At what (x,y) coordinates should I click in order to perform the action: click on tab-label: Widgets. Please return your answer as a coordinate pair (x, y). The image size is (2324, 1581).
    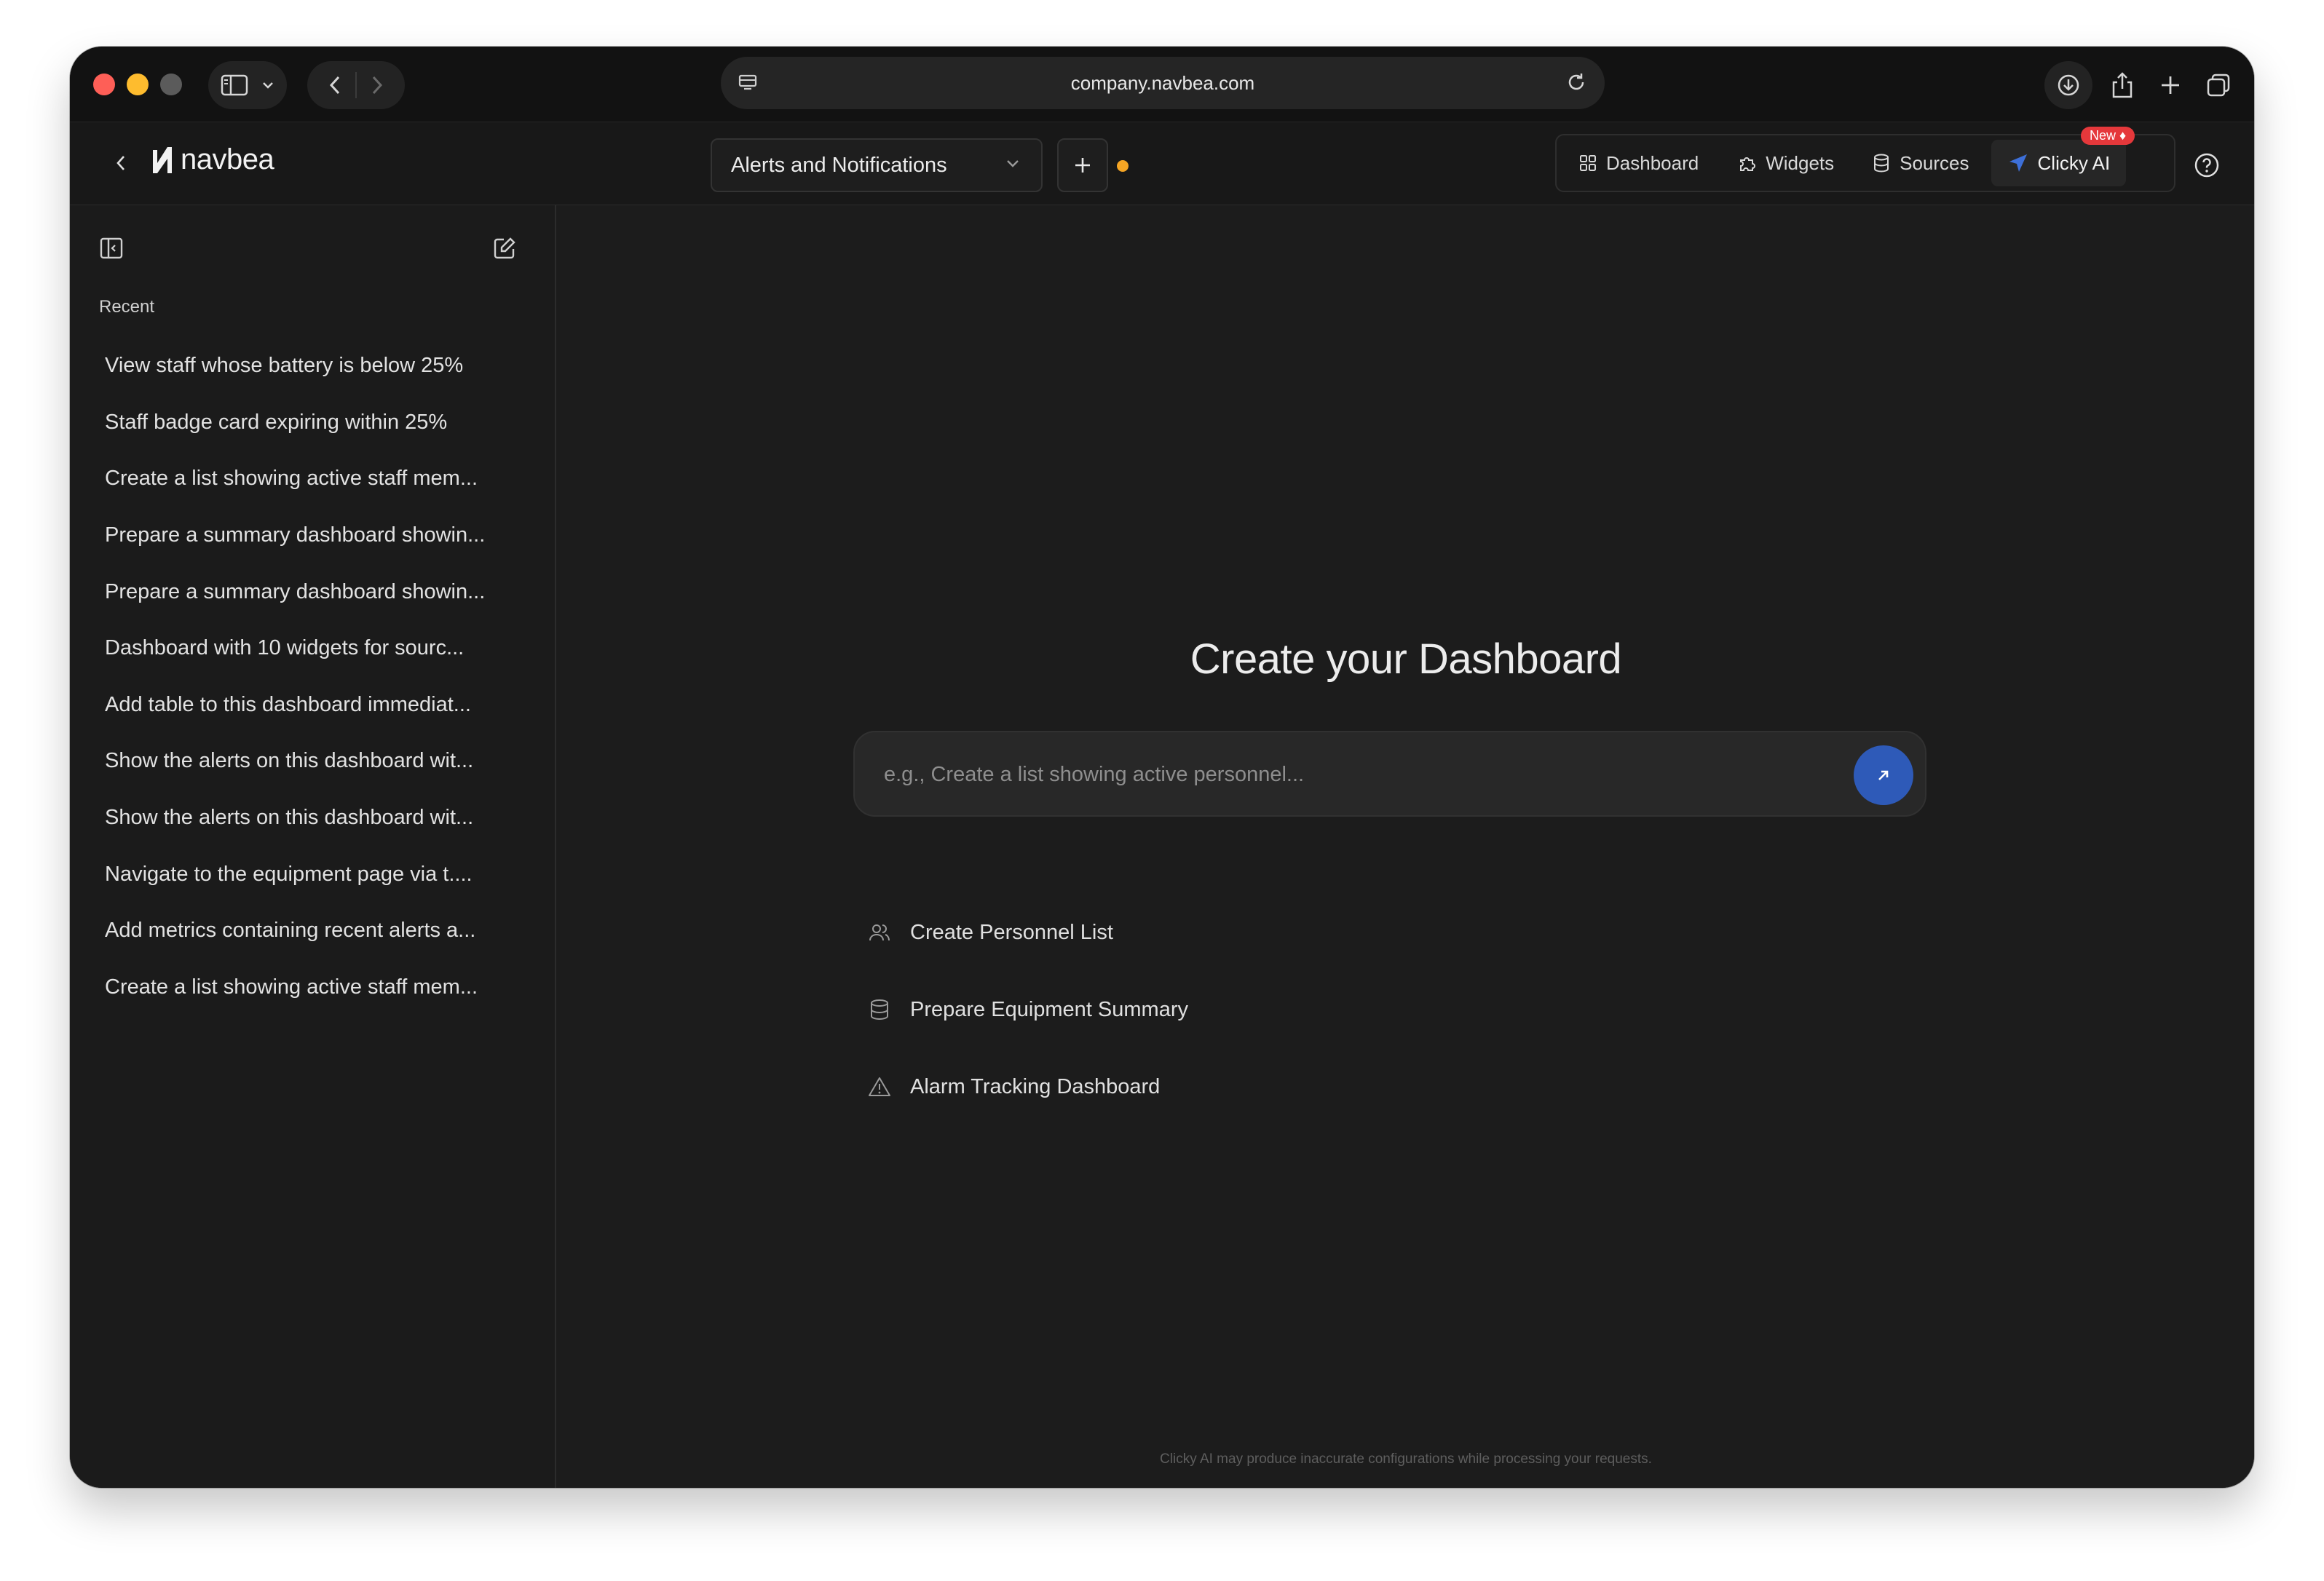
    Looking at the image, I should click on (1800, 162).